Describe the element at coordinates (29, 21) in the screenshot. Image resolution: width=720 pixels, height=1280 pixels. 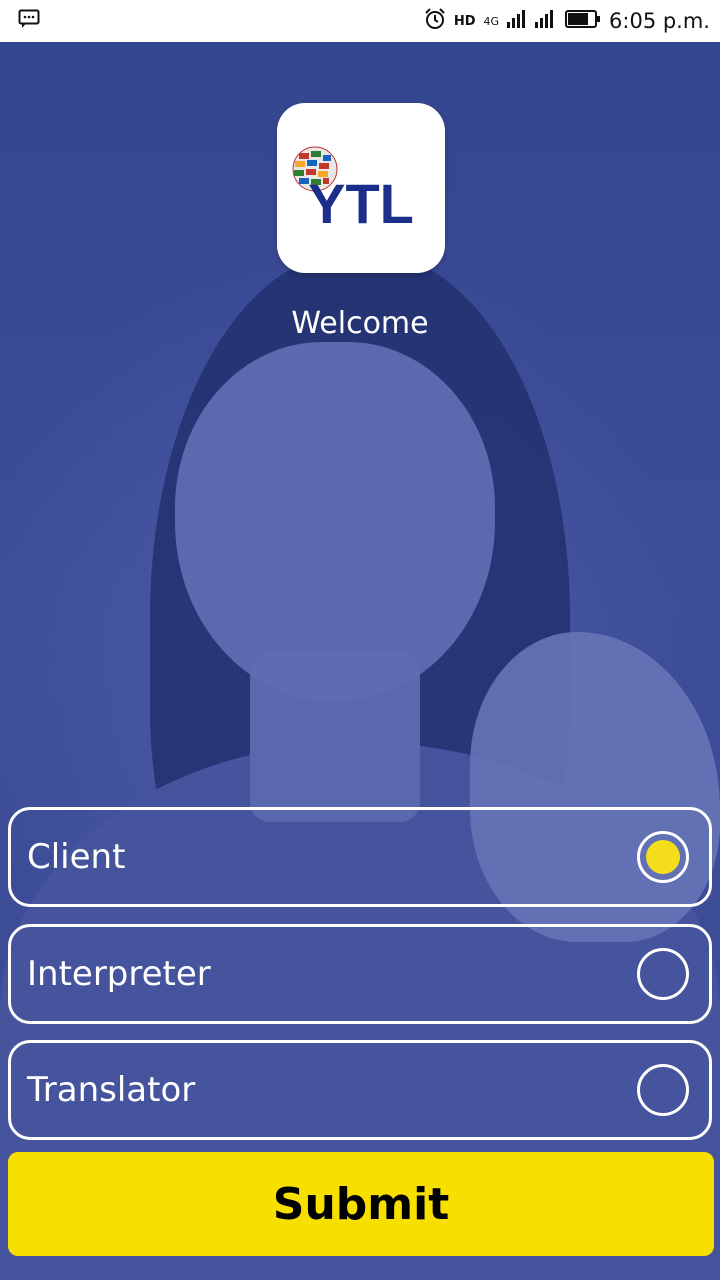
I see `message-icon` at that location.